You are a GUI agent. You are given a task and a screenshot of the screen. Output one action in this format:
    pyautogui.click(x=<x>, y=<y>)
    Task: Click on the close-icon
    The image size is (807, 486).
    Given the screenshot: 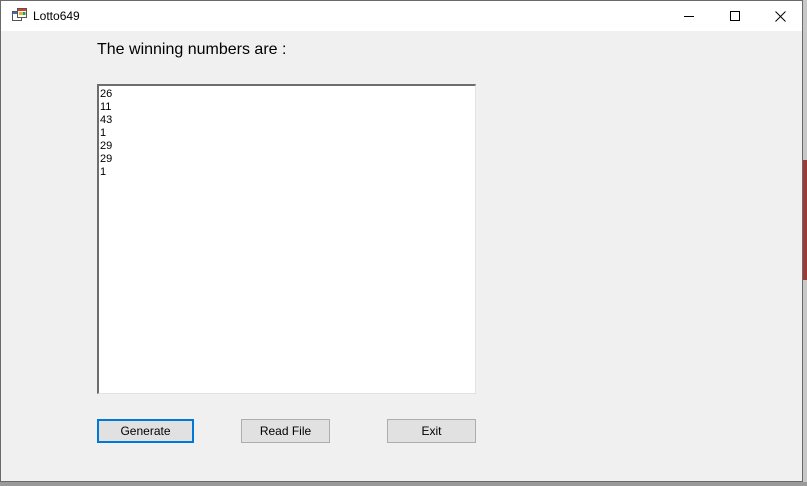 What is the action you would take?
    pyautogui.click(x=780, y=16)
    